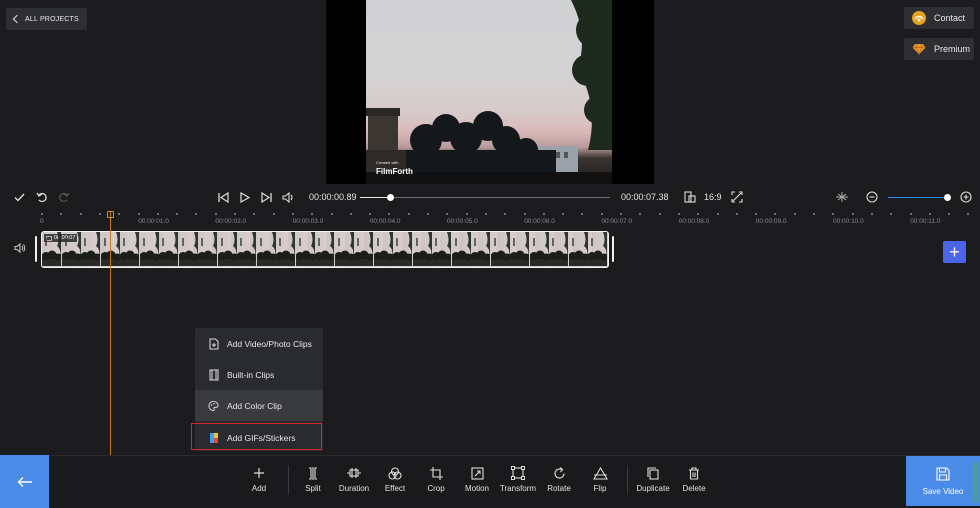 The image size is (980, 508). What do you see at coordinates (64, 197) in the screenshot?
I see `redo-icon` at bounding box center [64, 197].